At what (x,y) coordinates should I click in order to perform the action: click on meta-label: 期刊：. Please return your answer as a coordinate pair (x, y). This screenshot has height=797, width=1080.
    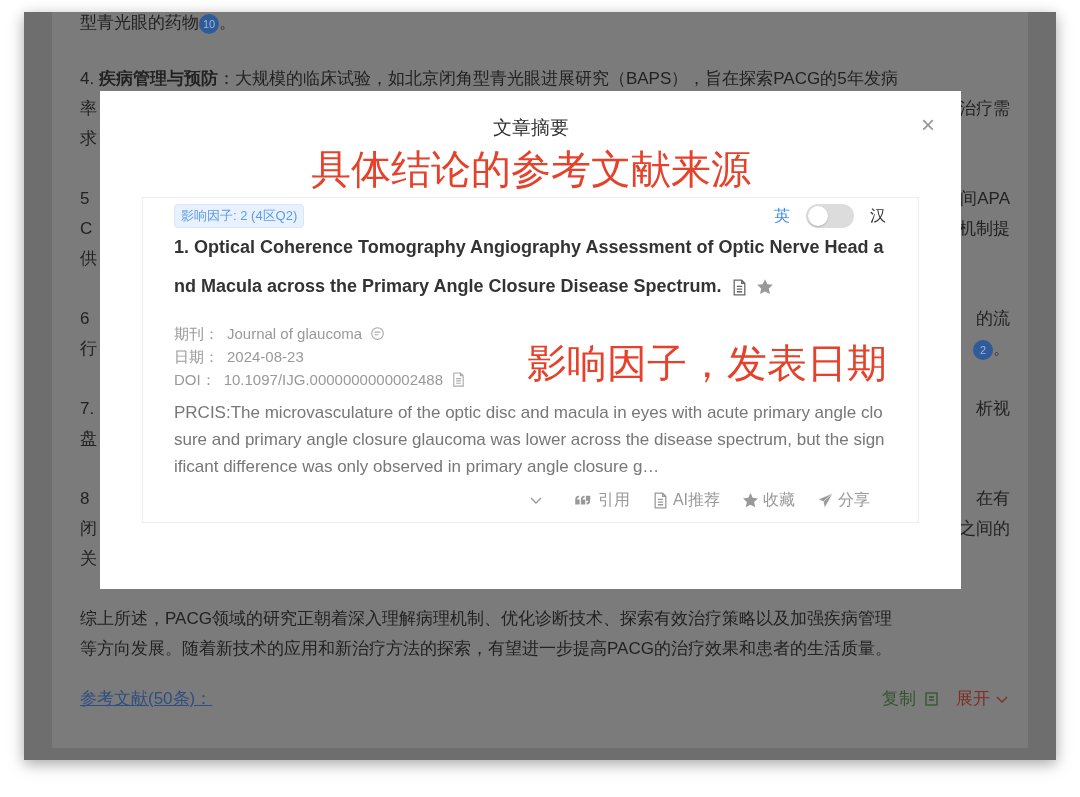
    Looking at the image, I should click on (196, 334).